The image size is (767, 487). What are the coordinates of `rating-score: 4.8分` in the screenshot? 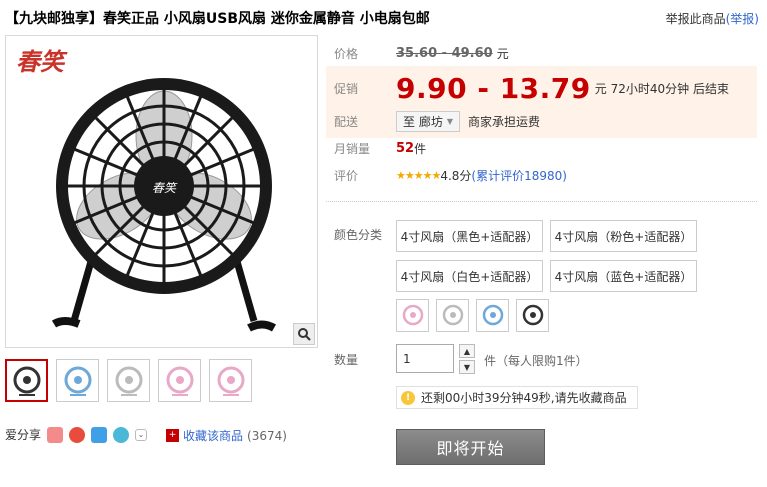 It's located at (456, 176).